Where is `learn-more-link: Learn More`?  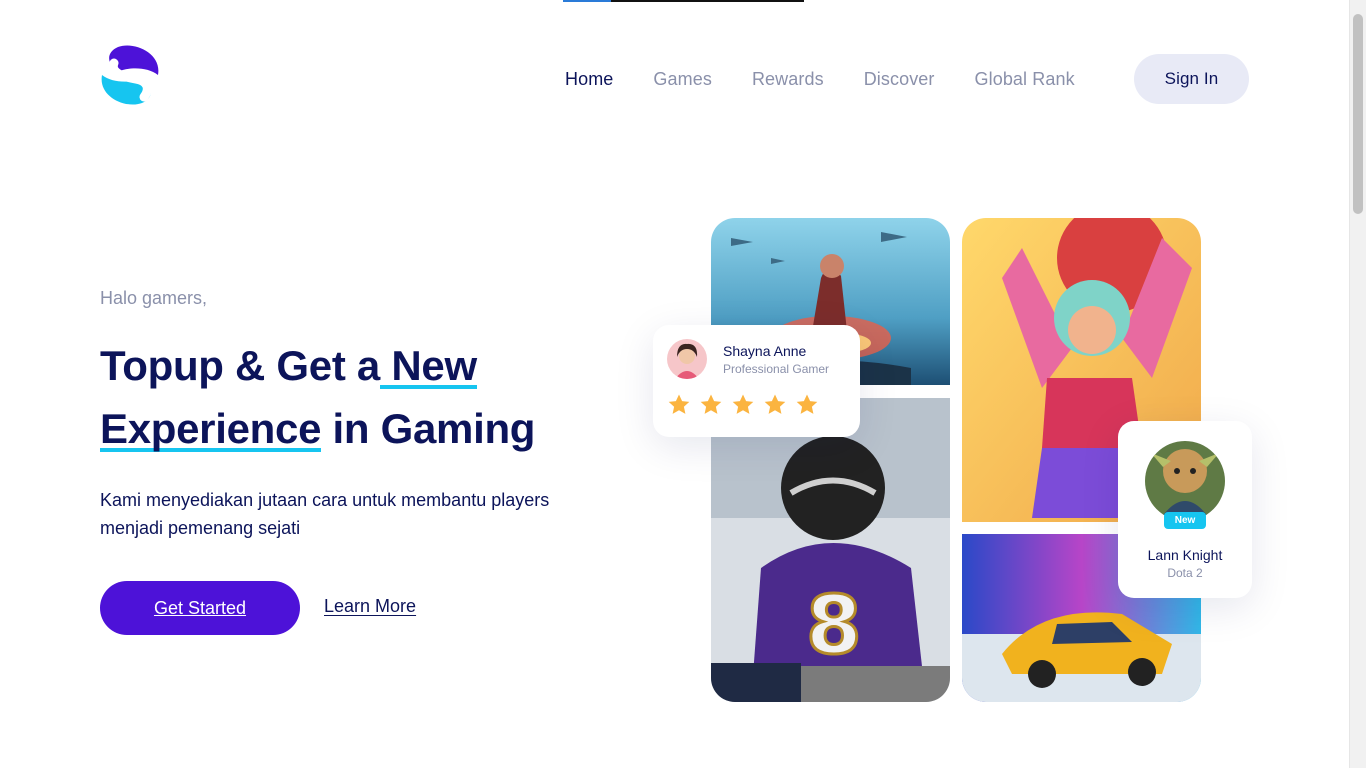 learn-more-link: Learn More is located at coordinates (370, 606).